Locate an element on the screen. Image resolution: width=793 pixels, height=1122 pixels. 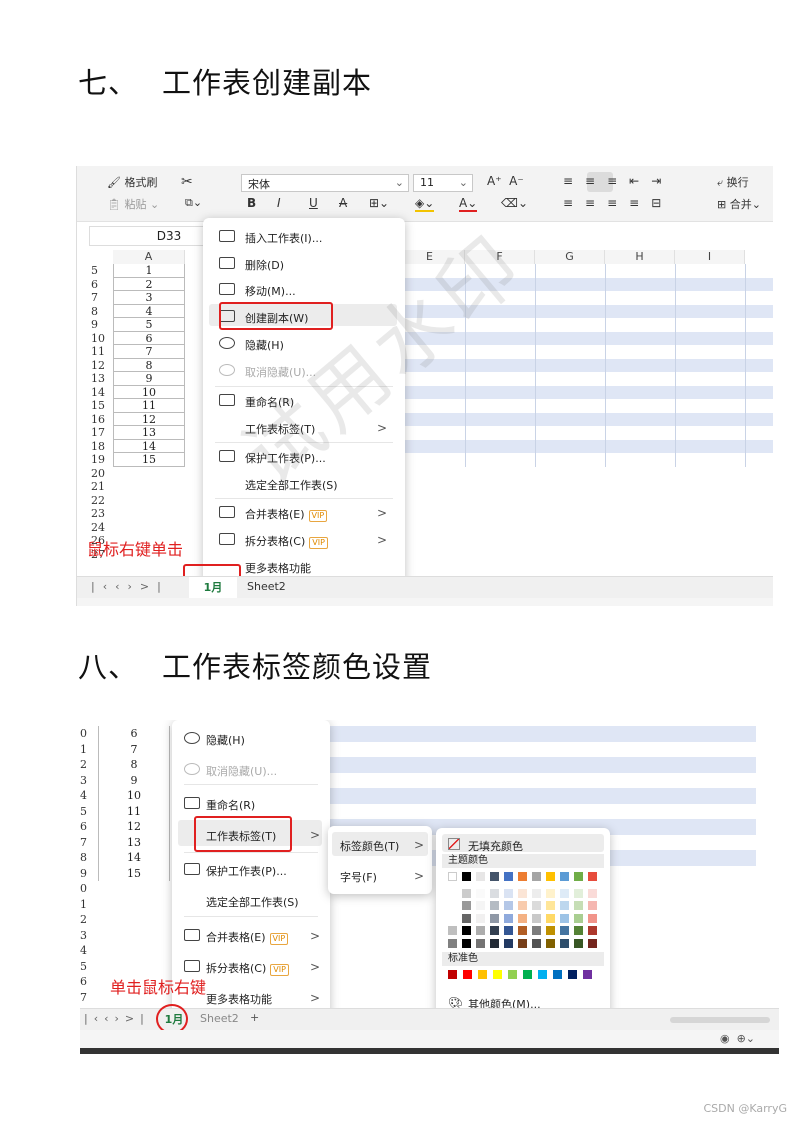
column-header-h: H is located at coordinates (640, 257).